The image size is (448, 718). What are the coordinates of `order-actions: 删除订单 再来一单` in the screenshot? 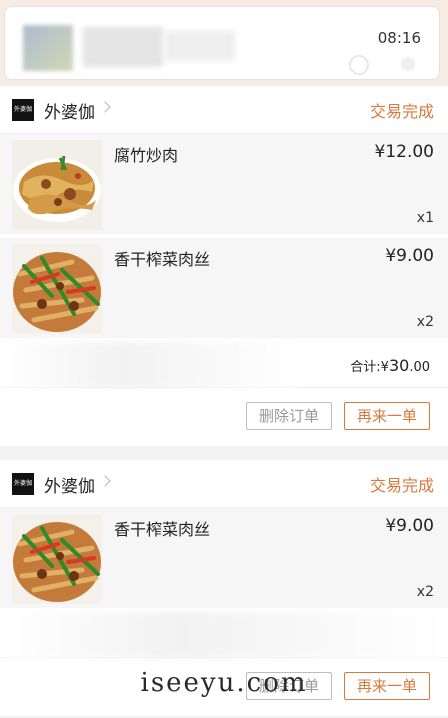 It's located at (224, 417).